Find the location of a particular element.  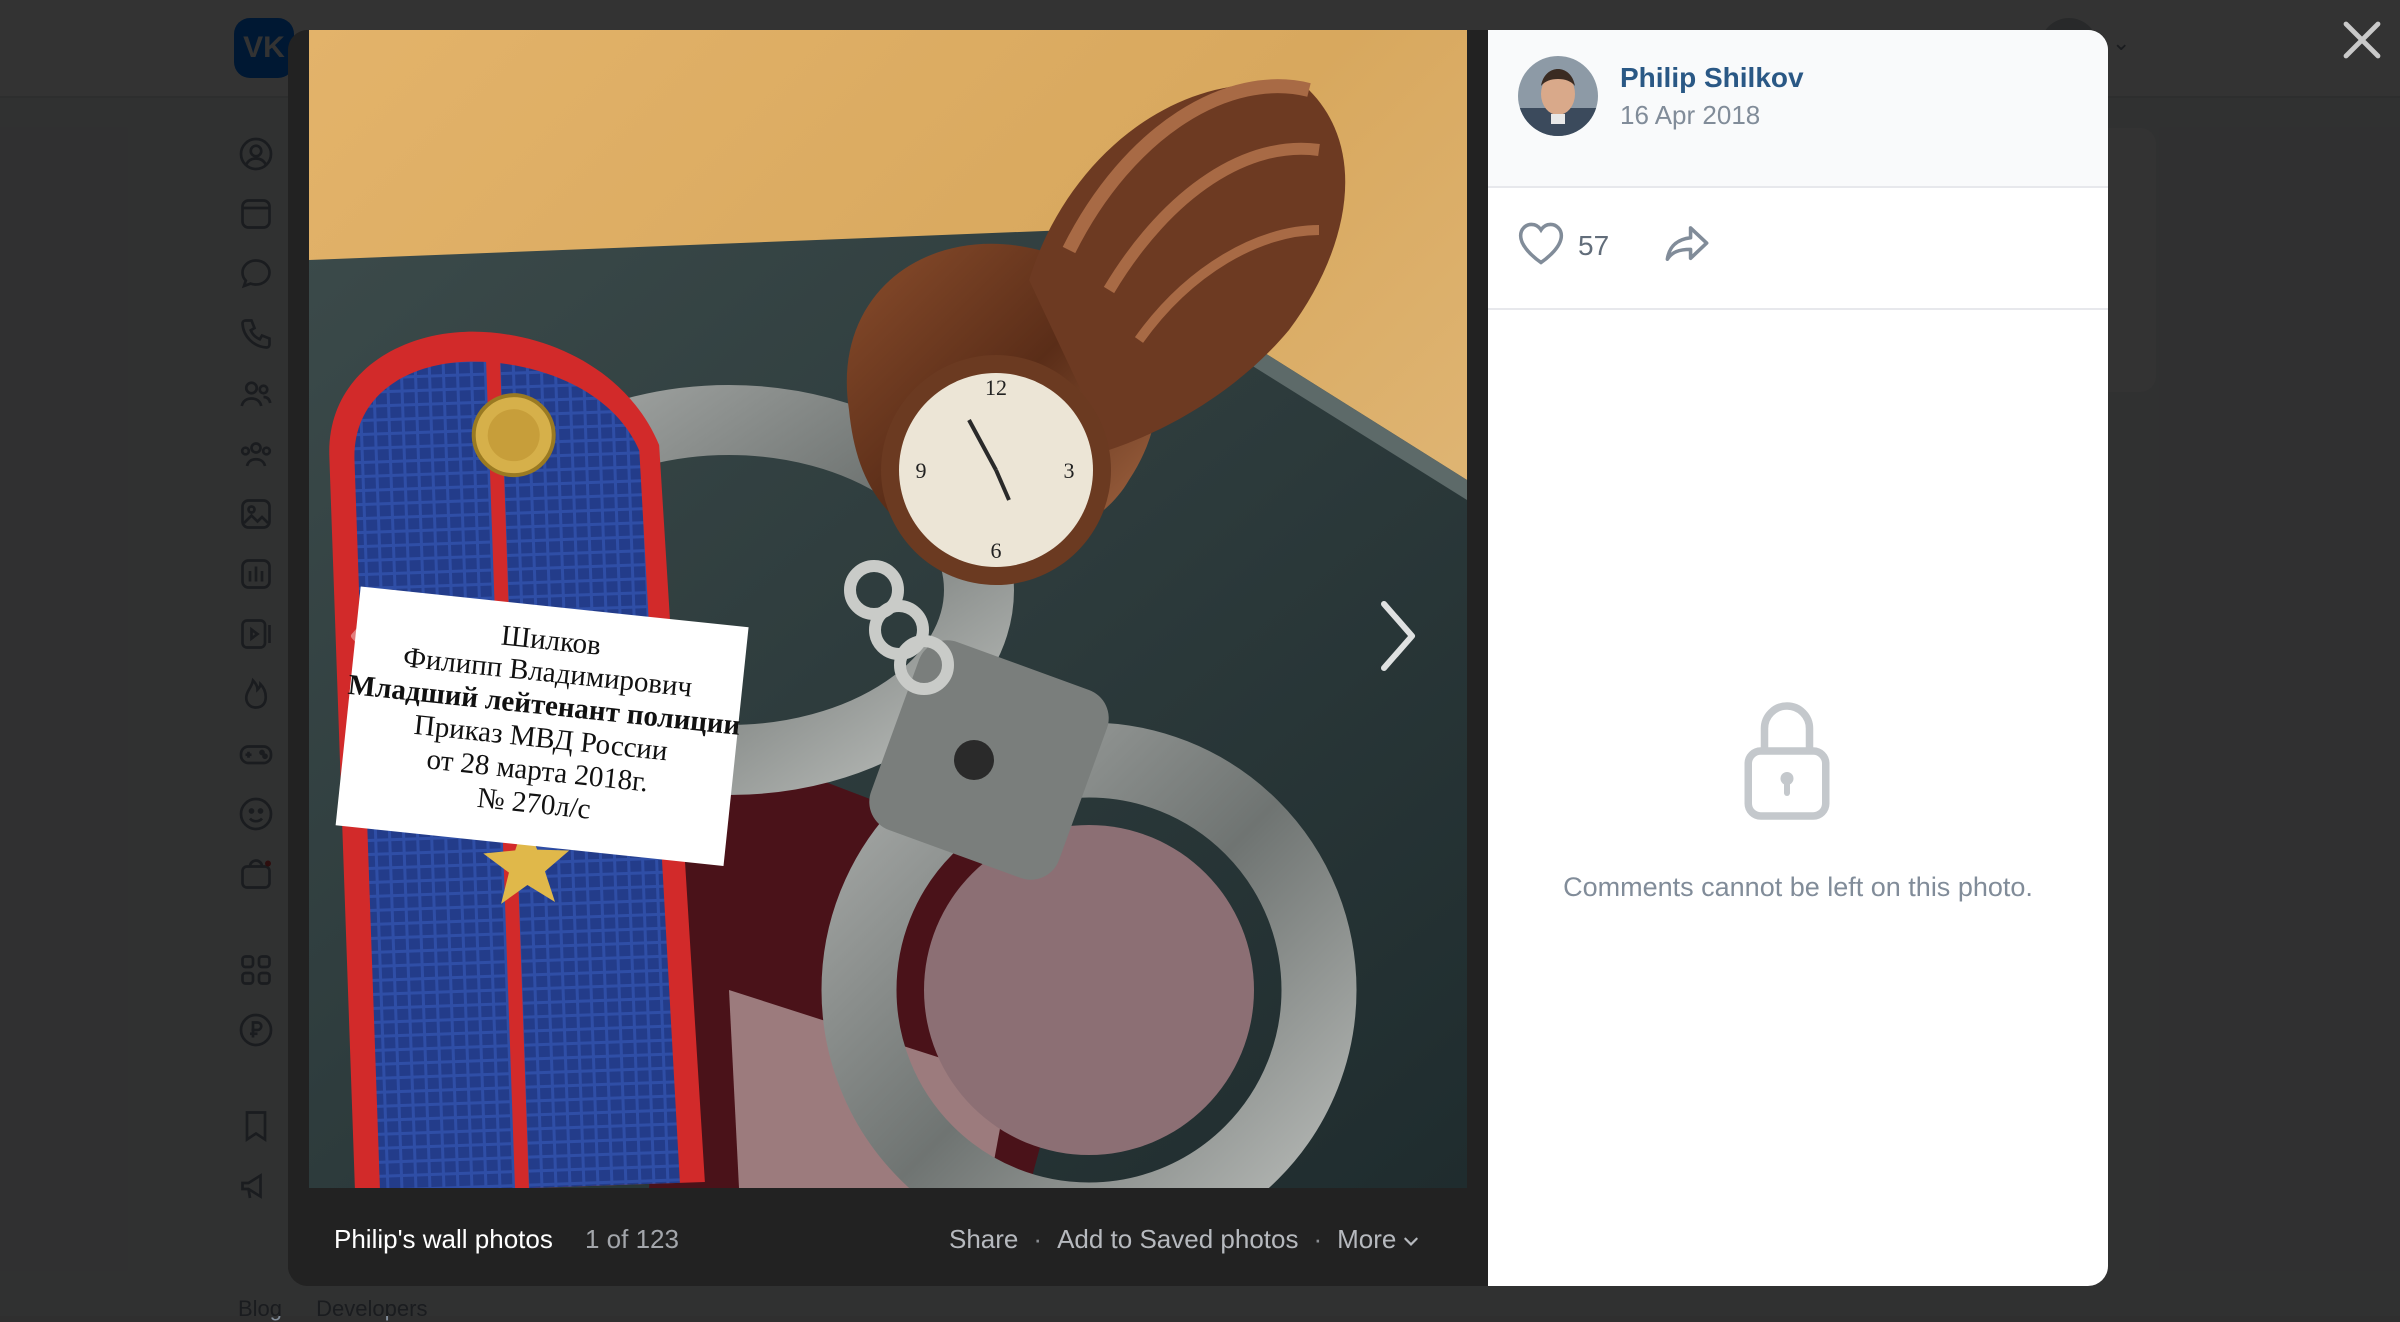

author-avatar is located at coordinates (1558, 96).